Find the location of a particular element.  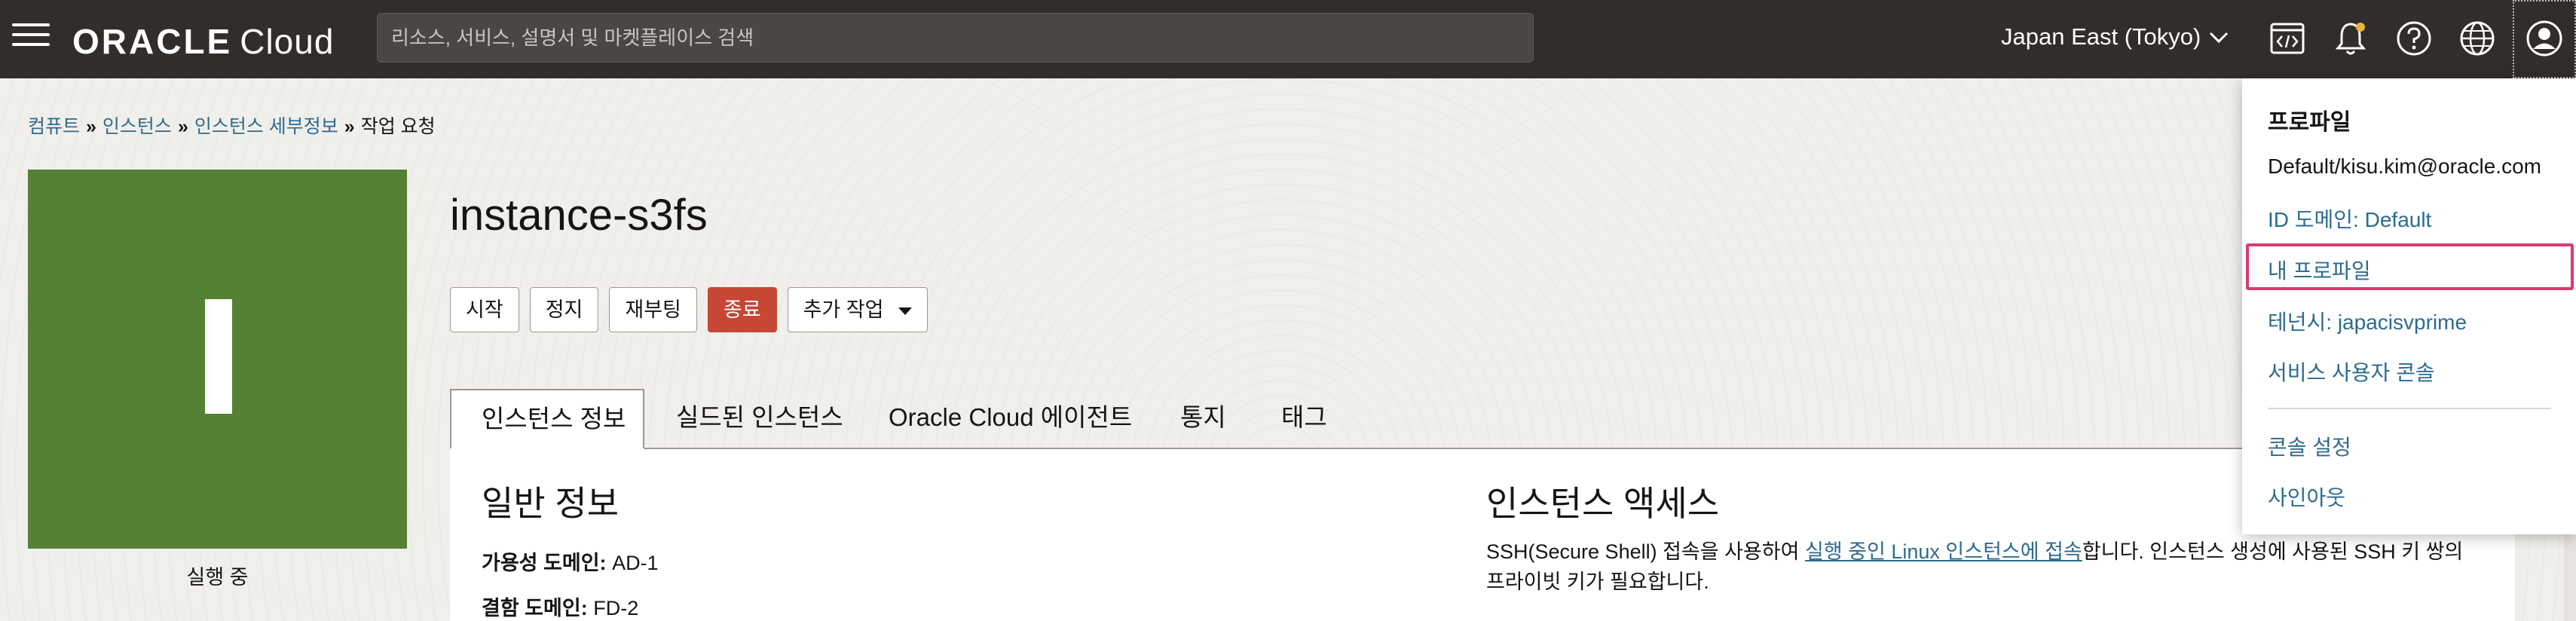

more-actions-button: 추가 작업 is located at coordinates (858, 309).